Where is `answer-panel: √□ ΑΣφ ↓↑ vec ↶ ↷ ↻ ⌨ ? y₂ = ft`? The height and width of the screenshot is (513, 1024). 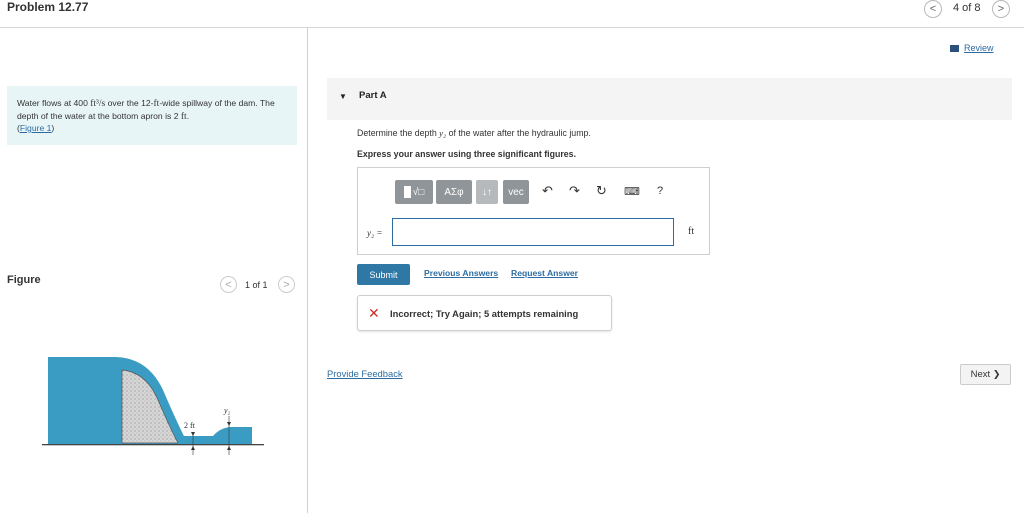 answer-panel: √□ ΑΣφ ↓↑ vec ↶ ↷ ↻ ⌨ ? y₂ = ft is located at coordinates (533, 211).